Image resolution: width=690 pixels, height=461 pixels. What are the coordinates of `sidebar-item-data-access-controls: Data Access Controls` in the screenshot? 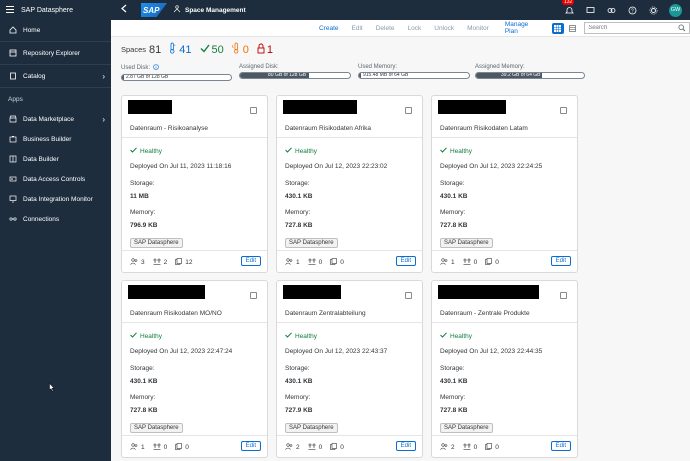 It's located at (55, 179).